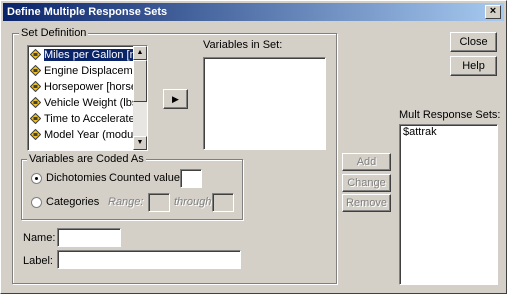 The width and height of the screenshot is (507, 294). Describe the element at coordinates (126, 202) in the screenshot. I see `range-label: Range:` at that location.